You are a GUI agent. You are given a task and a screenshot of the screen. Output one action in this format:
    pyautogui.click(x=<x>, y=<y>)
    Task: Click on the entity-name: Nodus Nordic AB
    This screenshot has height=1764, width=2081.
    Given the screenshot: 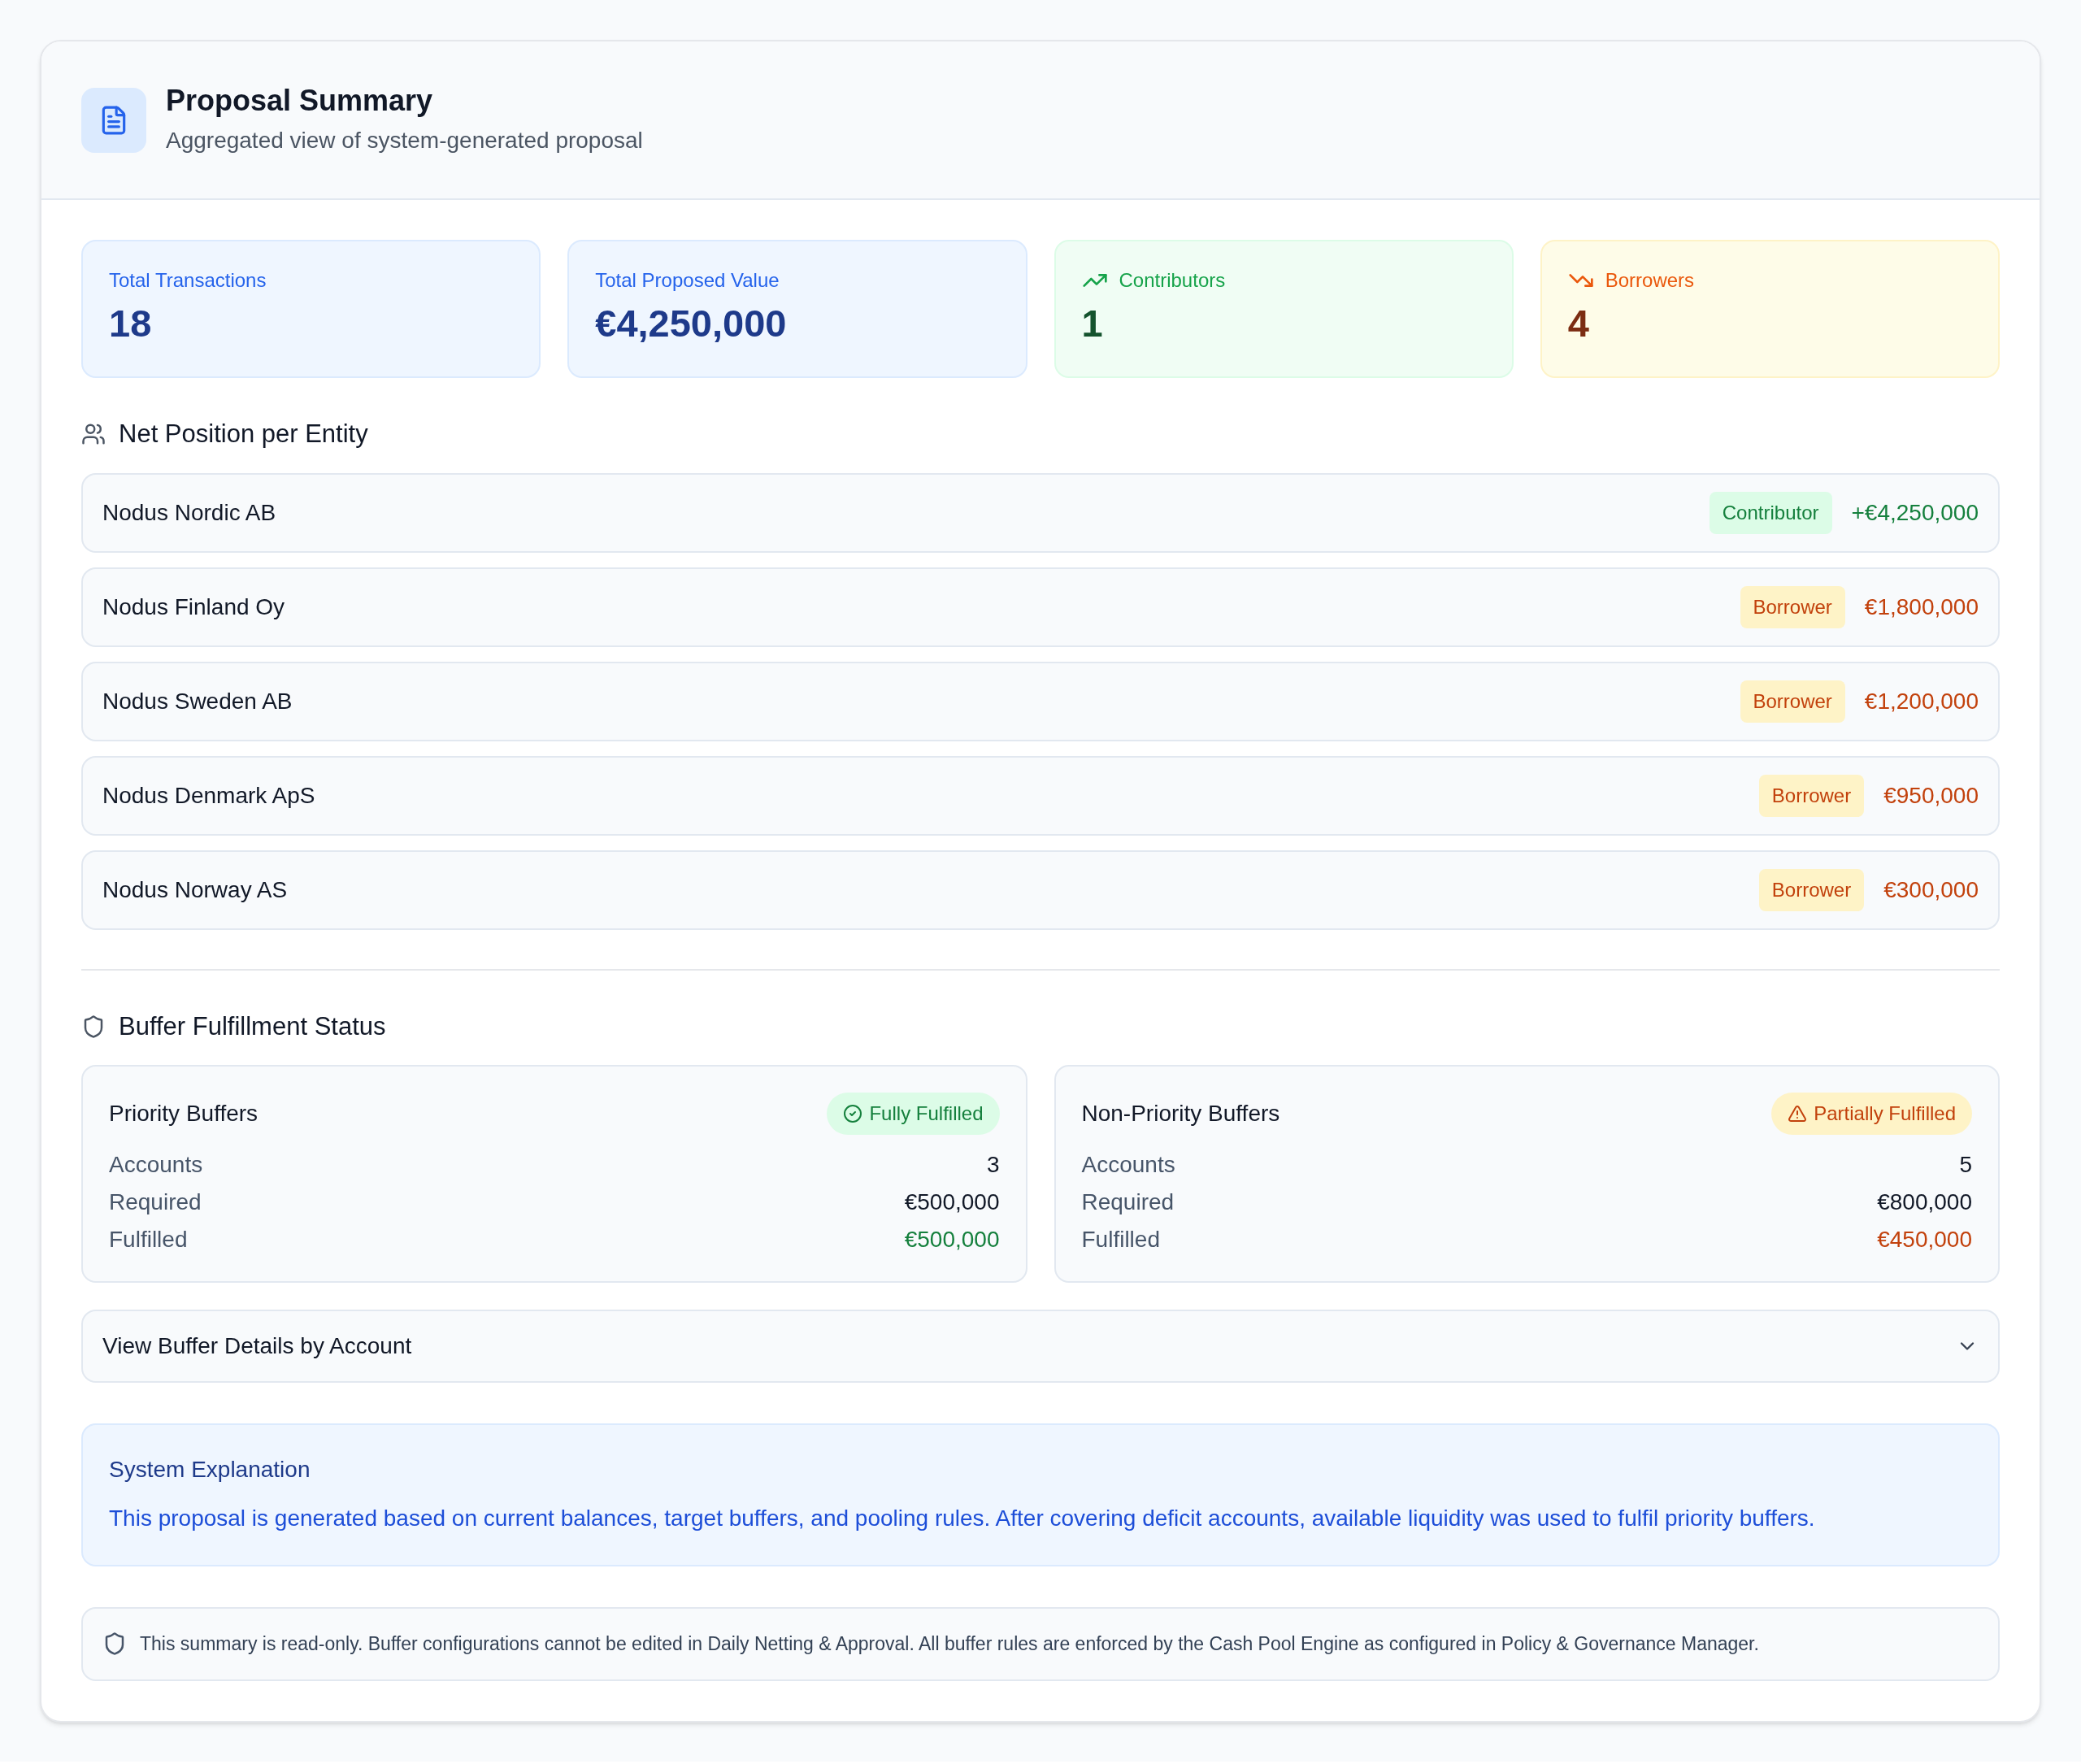 What is the action you would take?
    pyautogui.click(x=189, y=512)
    